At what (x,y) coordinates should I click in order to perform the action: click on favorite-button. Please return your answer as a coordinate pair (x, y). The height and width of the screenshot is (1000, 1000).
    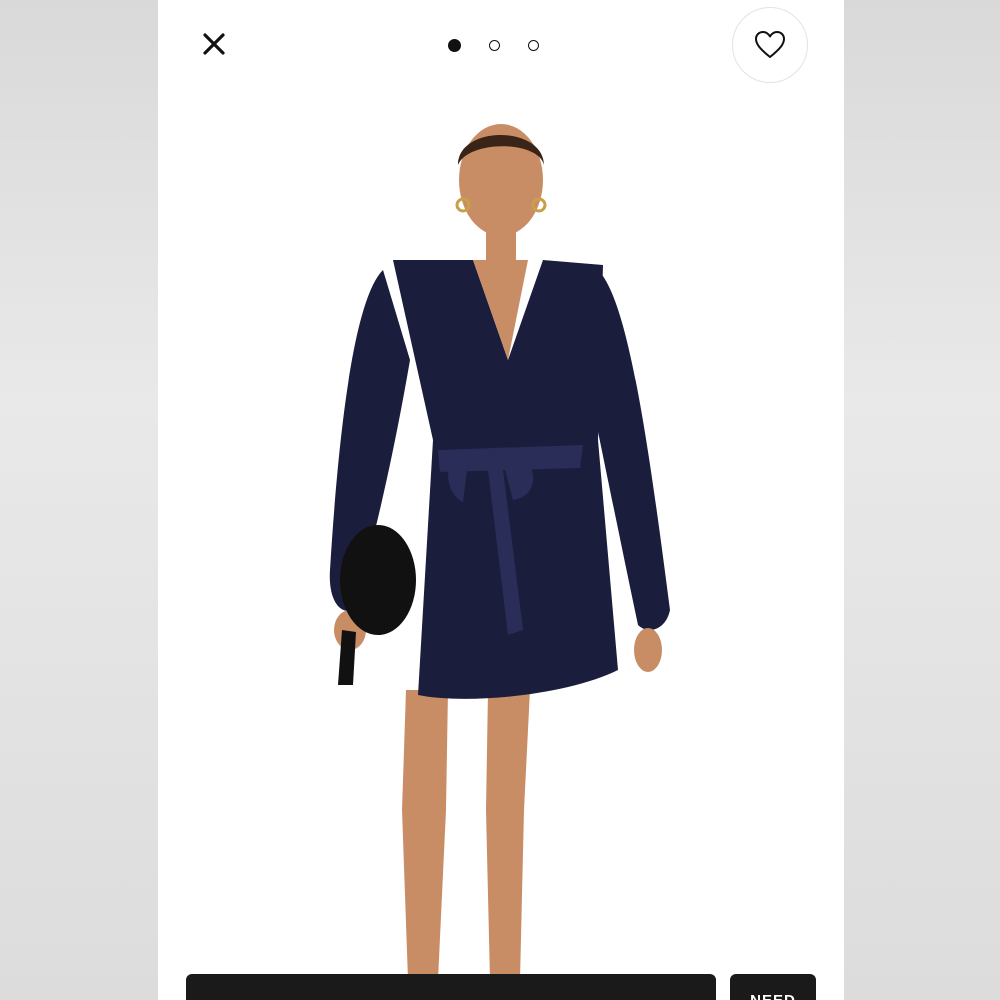
    Looking at the image, I should click on (770, 45).